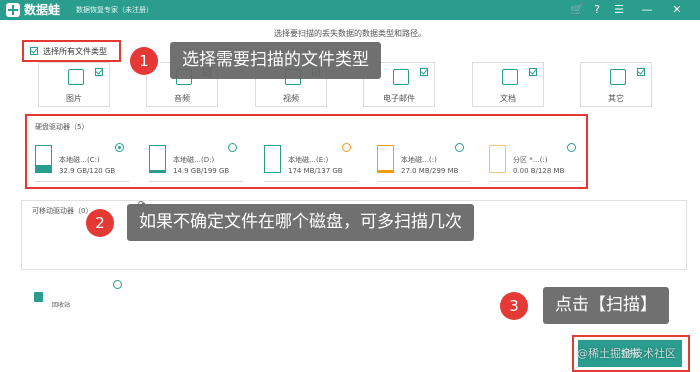  Describe the element at coordinates (62, 211) in the screenshot. I see `removable-drive-title: 可移动驱动器（0）` at that location.